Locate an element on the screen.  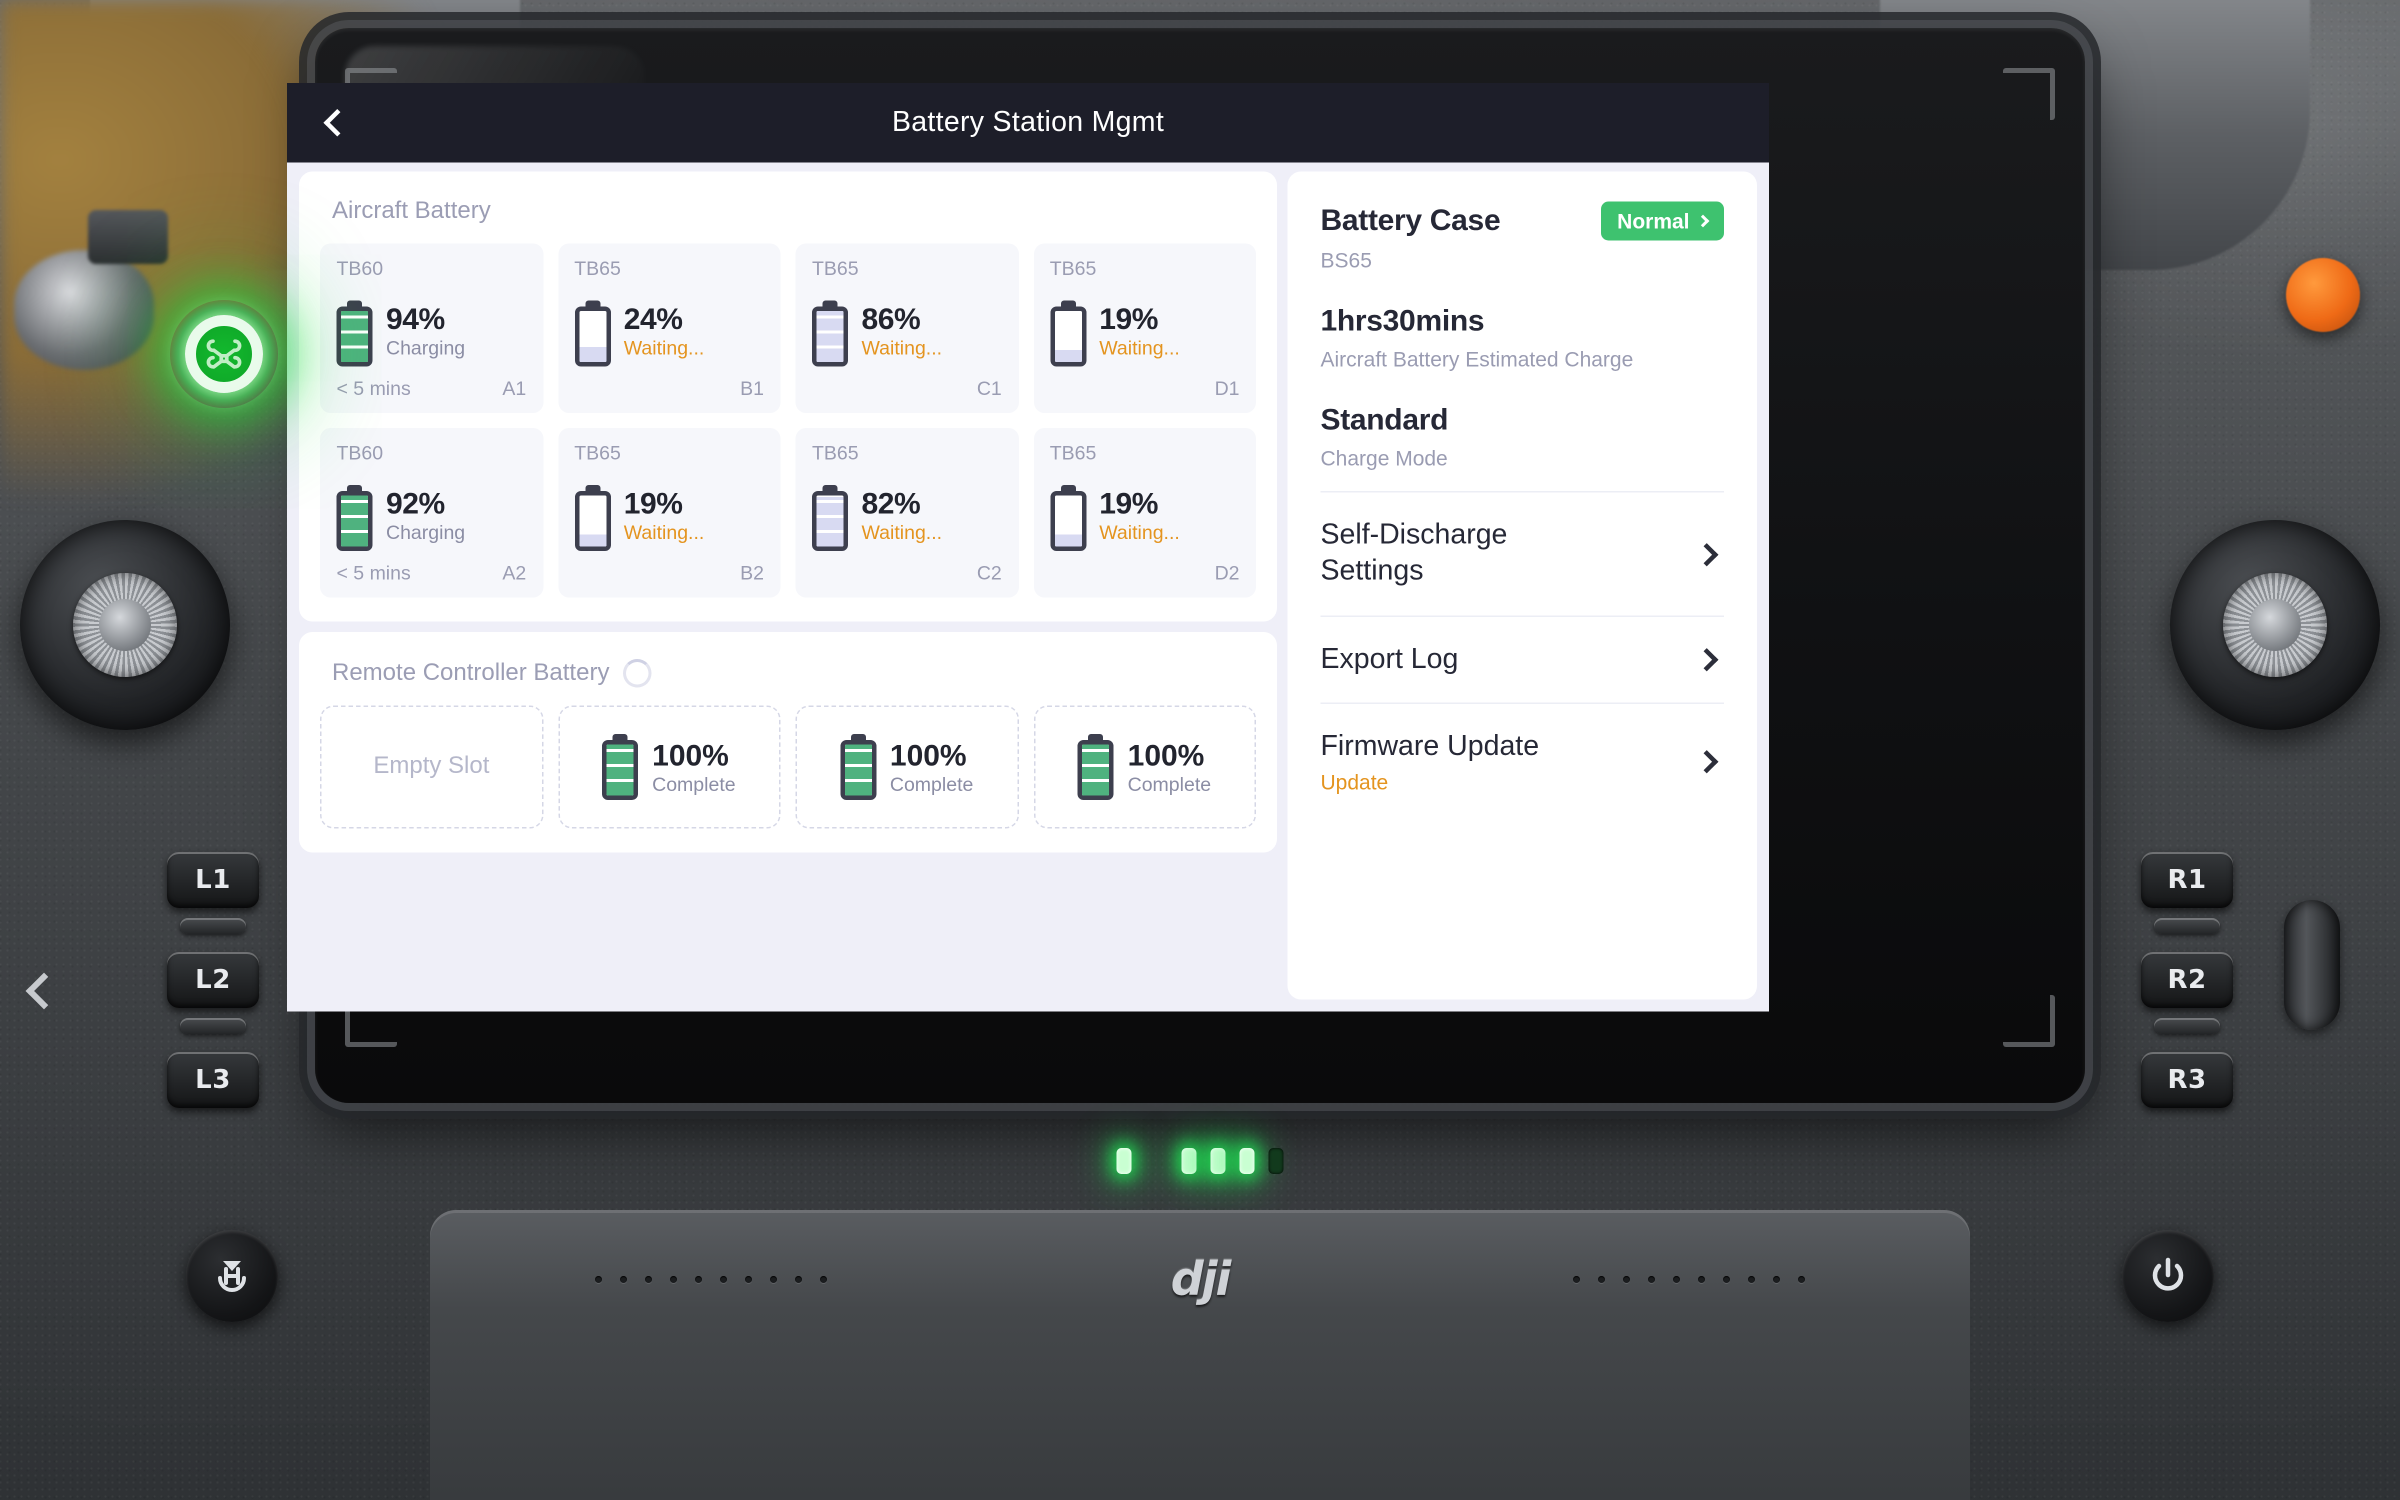
sidebar-menu-item: Firmware Update Update is located at coordinates (1522, 760).